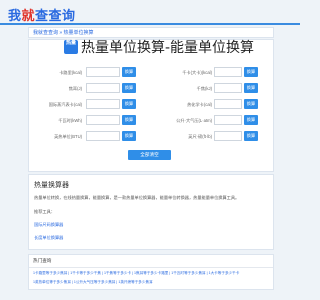 The image size is (320, 300). What do you see at coordinates (71, 47) in the screenshot?
I see `tool-badge-icon: 热量` at bounding box center [71, 47].